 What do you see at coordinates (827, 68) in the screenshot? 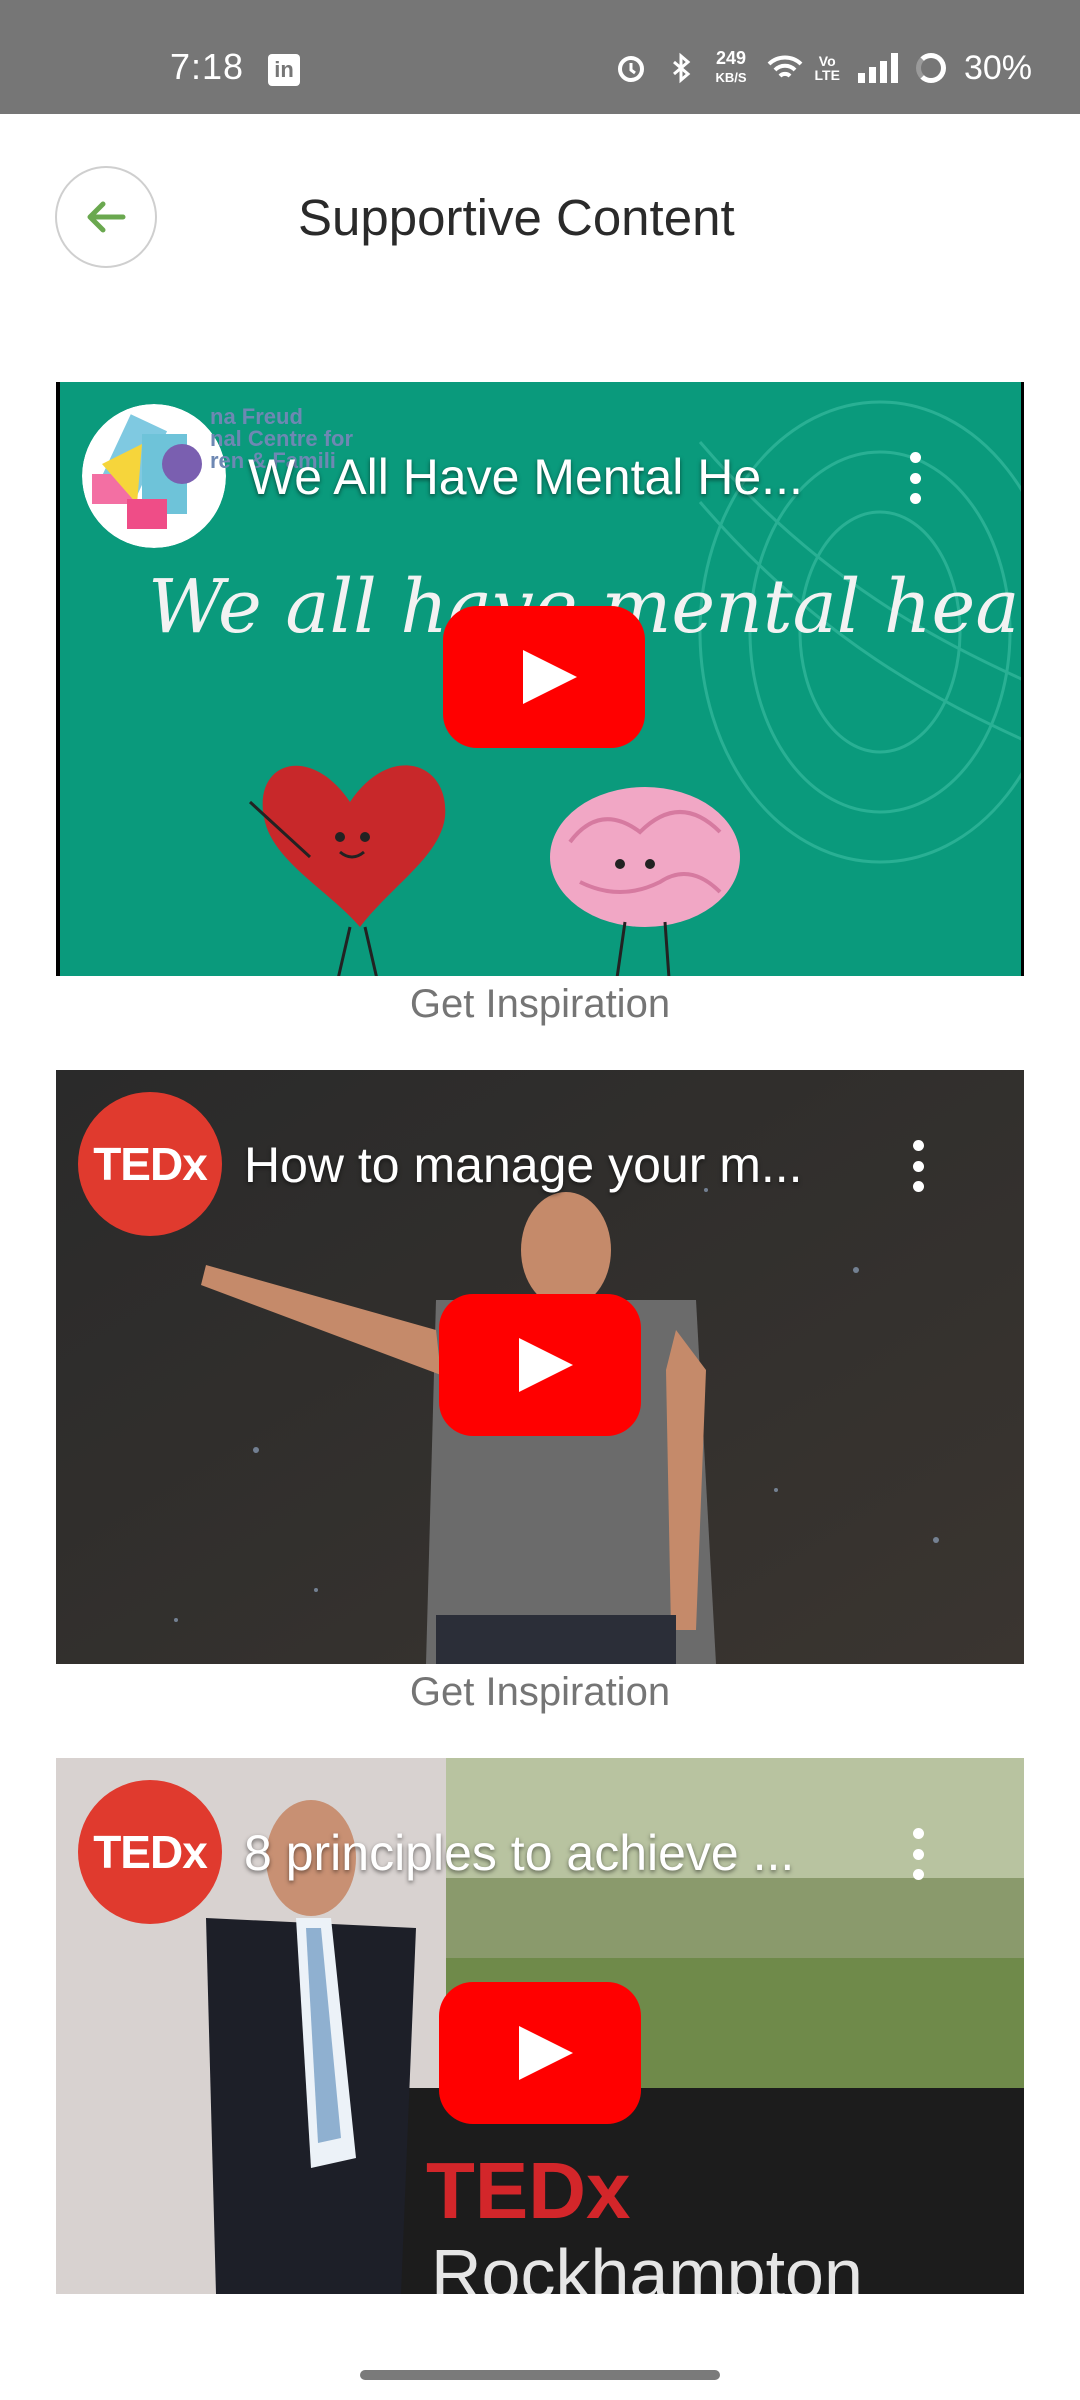
I see `volte-indicator: Vo LTE` at bounding box center [827, 68].